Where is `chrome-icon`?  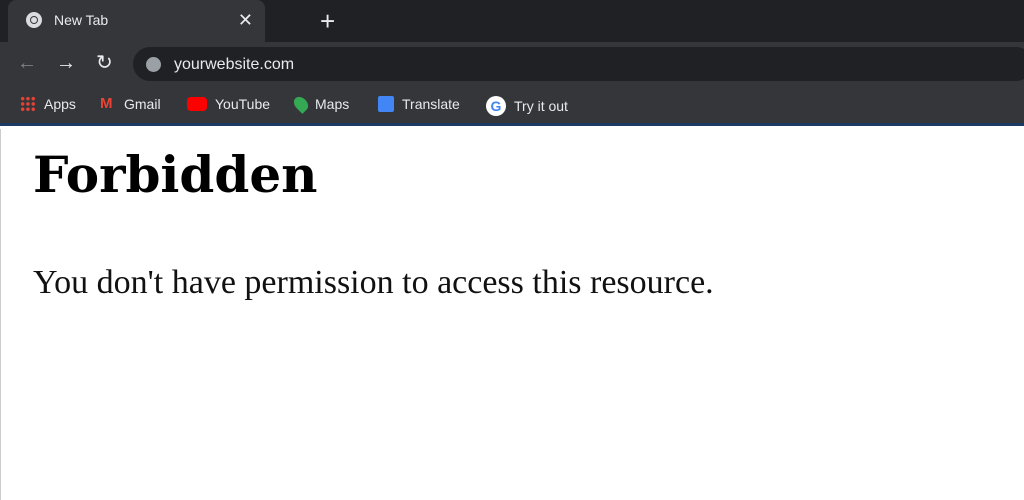
chrome-icon is located at coordinates (34, 20).